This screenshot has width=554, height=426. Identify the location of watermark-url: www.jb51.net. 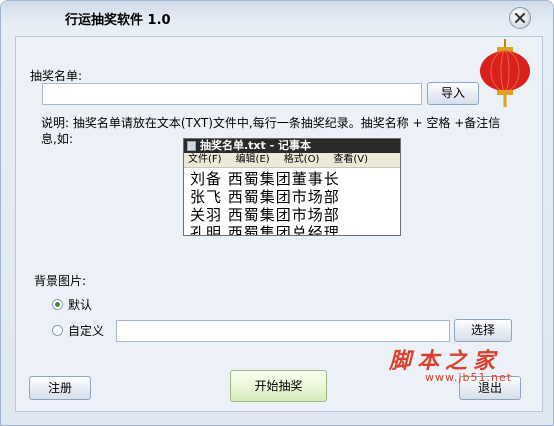
(469, 377).